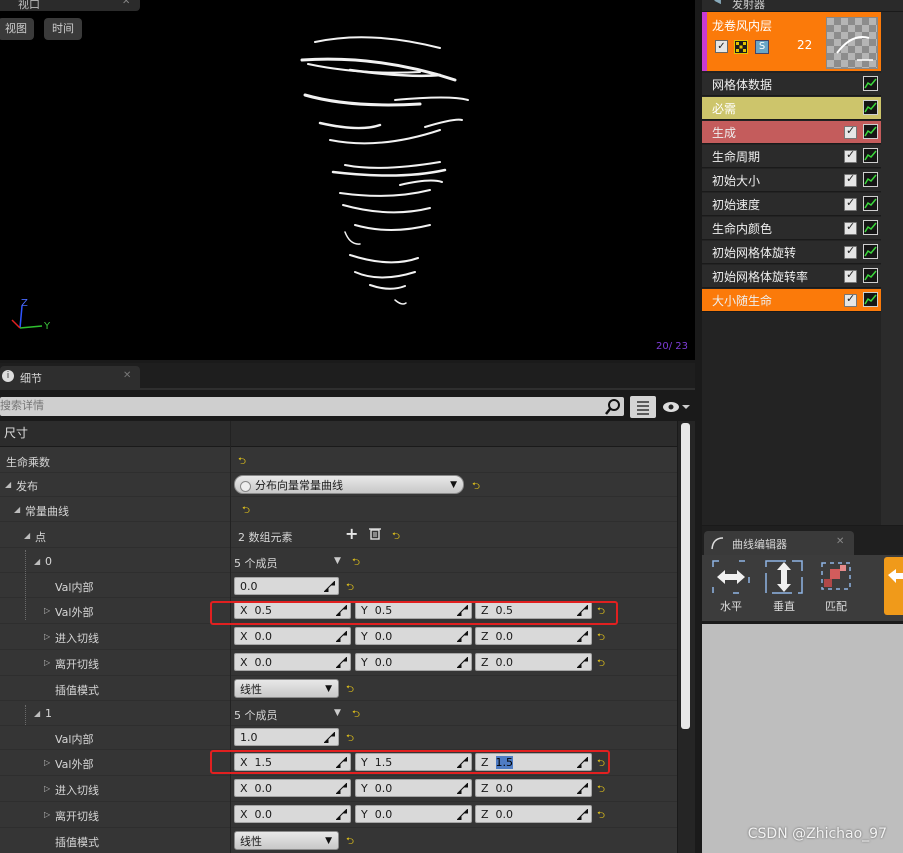 Image resolution: width=903 pixels, height=853 pixels. I want to click on module-row: 网格体数据, so click(791, 84).